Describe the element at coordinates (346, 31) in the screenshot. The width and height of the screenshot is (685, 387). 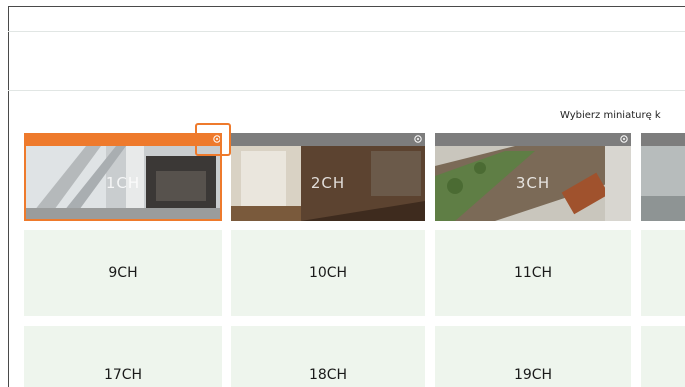
I see `divider-top` at that location.